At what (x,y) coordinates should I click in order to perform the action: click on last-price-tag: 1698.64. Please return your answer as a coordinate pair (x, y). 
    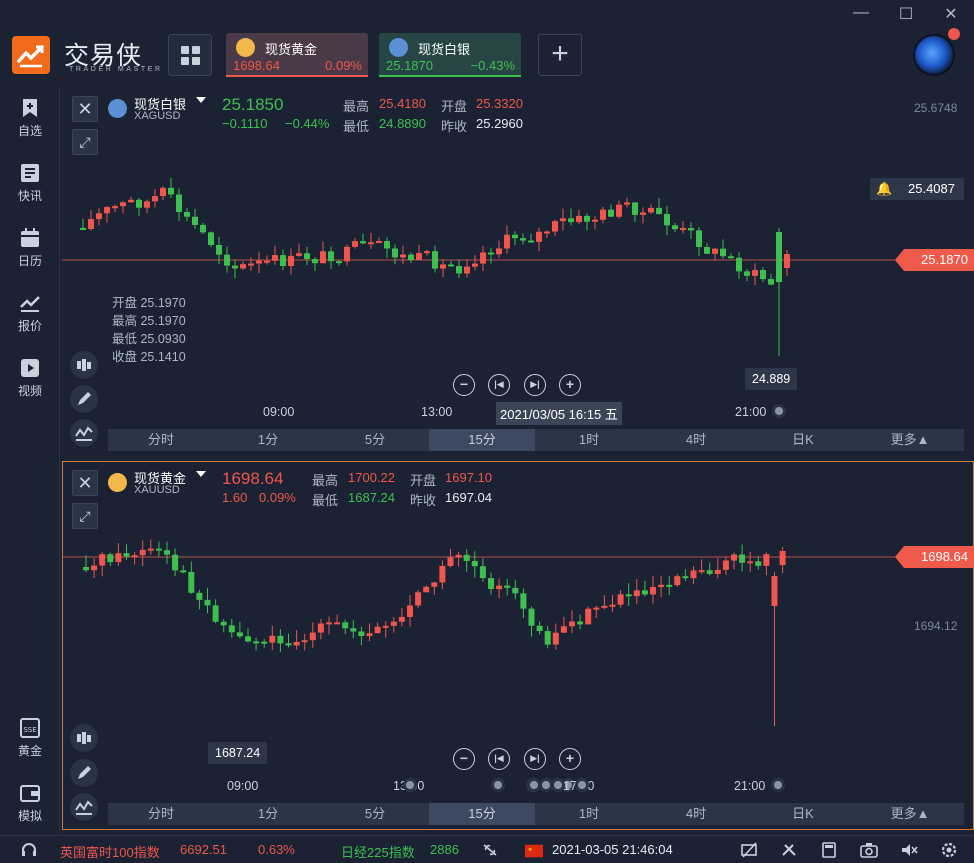
    Looking at the image, I should click on (934, 557).